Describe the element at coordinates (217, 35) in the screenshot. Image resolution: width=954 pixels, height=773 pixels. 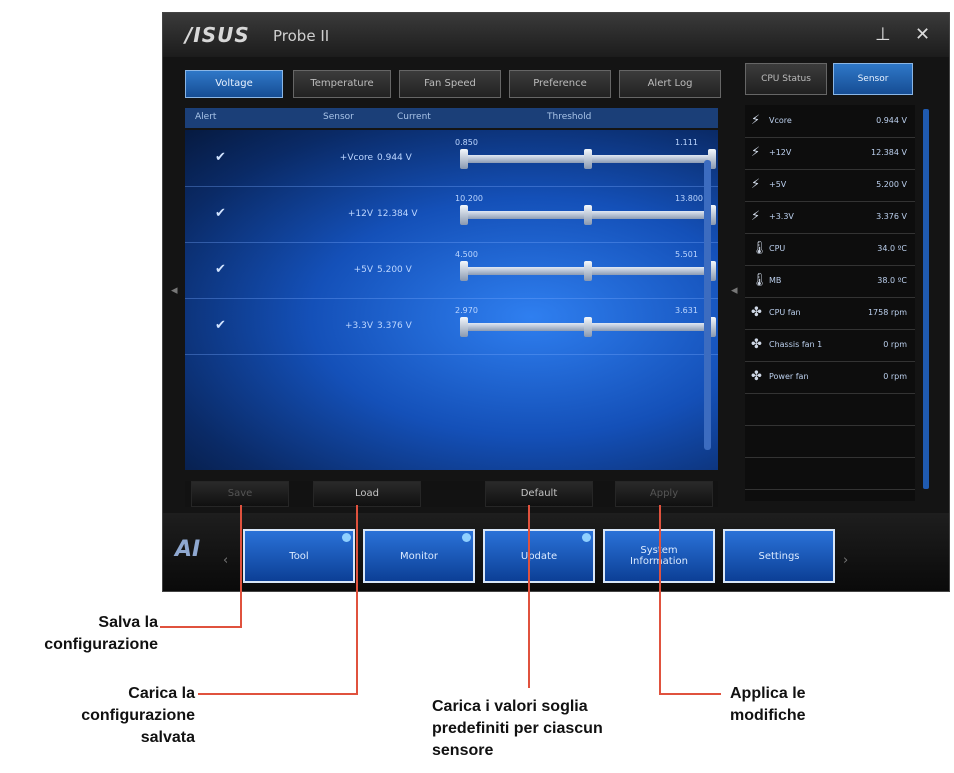
I see `asus-logo: /ISUS` at that location.